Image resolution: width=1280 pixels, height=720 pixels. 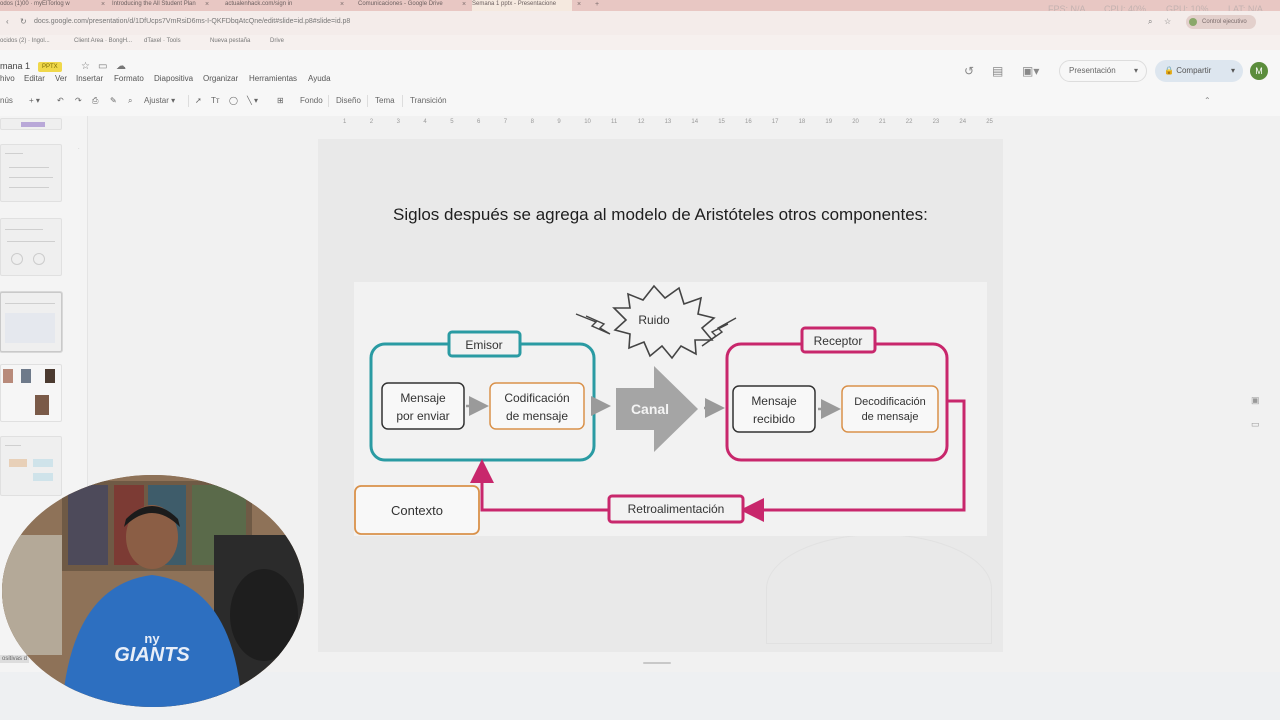 I want to click on menu-edit: Editar, so click(x=34, y=78).